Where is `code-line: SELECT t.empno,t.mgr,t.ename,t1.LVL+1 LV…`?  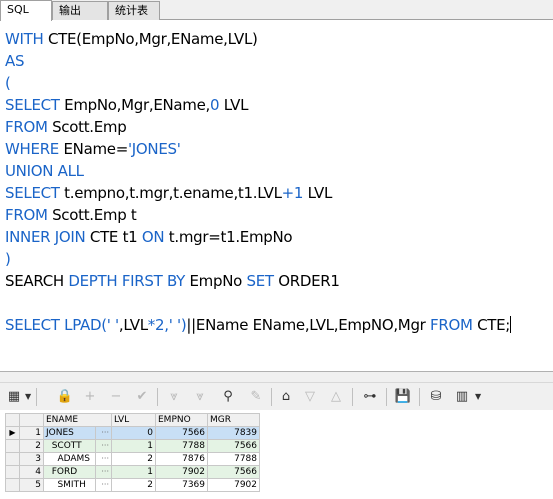
code-line: SELECT t.empno,t.mgr,t.ename,t1.LVL+1 LV… is located at coordinates (258, 193).